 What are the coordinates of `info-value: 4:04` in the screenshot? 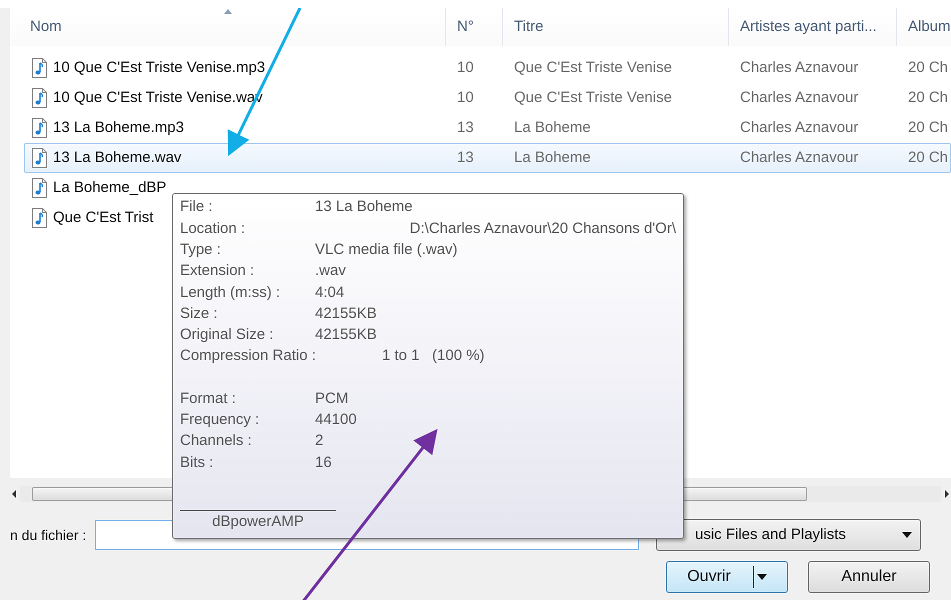 It's located at (329, 292).